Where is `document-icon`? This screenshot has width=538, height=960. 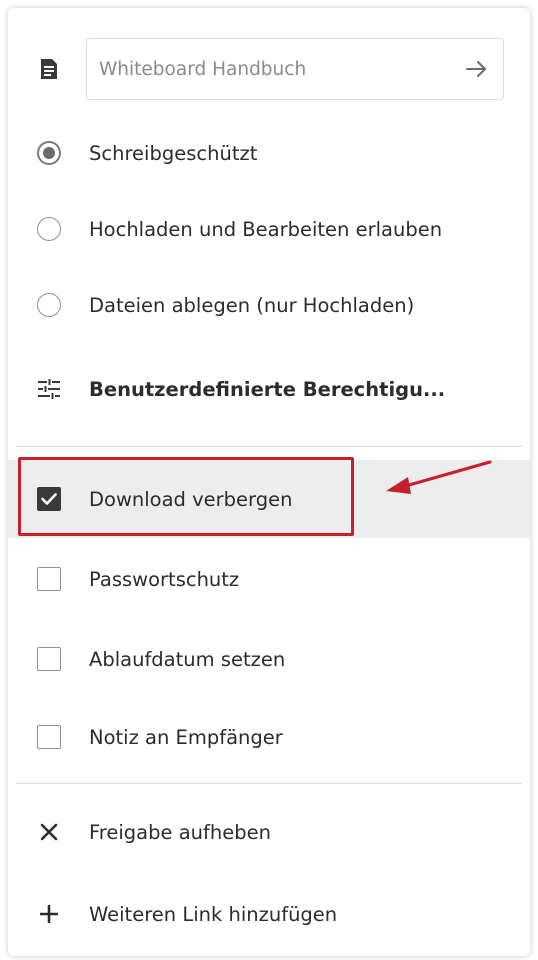
document-icon is located at coordinates (48, 69).